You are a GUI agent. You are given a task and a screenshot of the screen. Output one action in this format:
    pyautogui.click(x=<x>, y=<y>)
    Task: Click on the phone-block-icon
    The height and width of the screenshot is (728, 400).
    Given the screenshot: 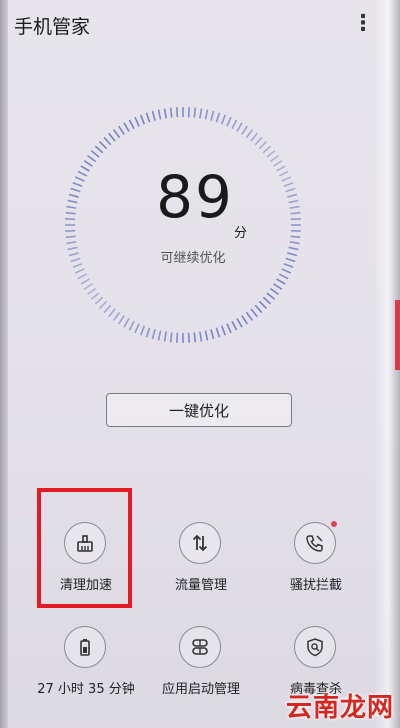 What is the action you would take?
    pyautogui.click(x=315, y=543)
    